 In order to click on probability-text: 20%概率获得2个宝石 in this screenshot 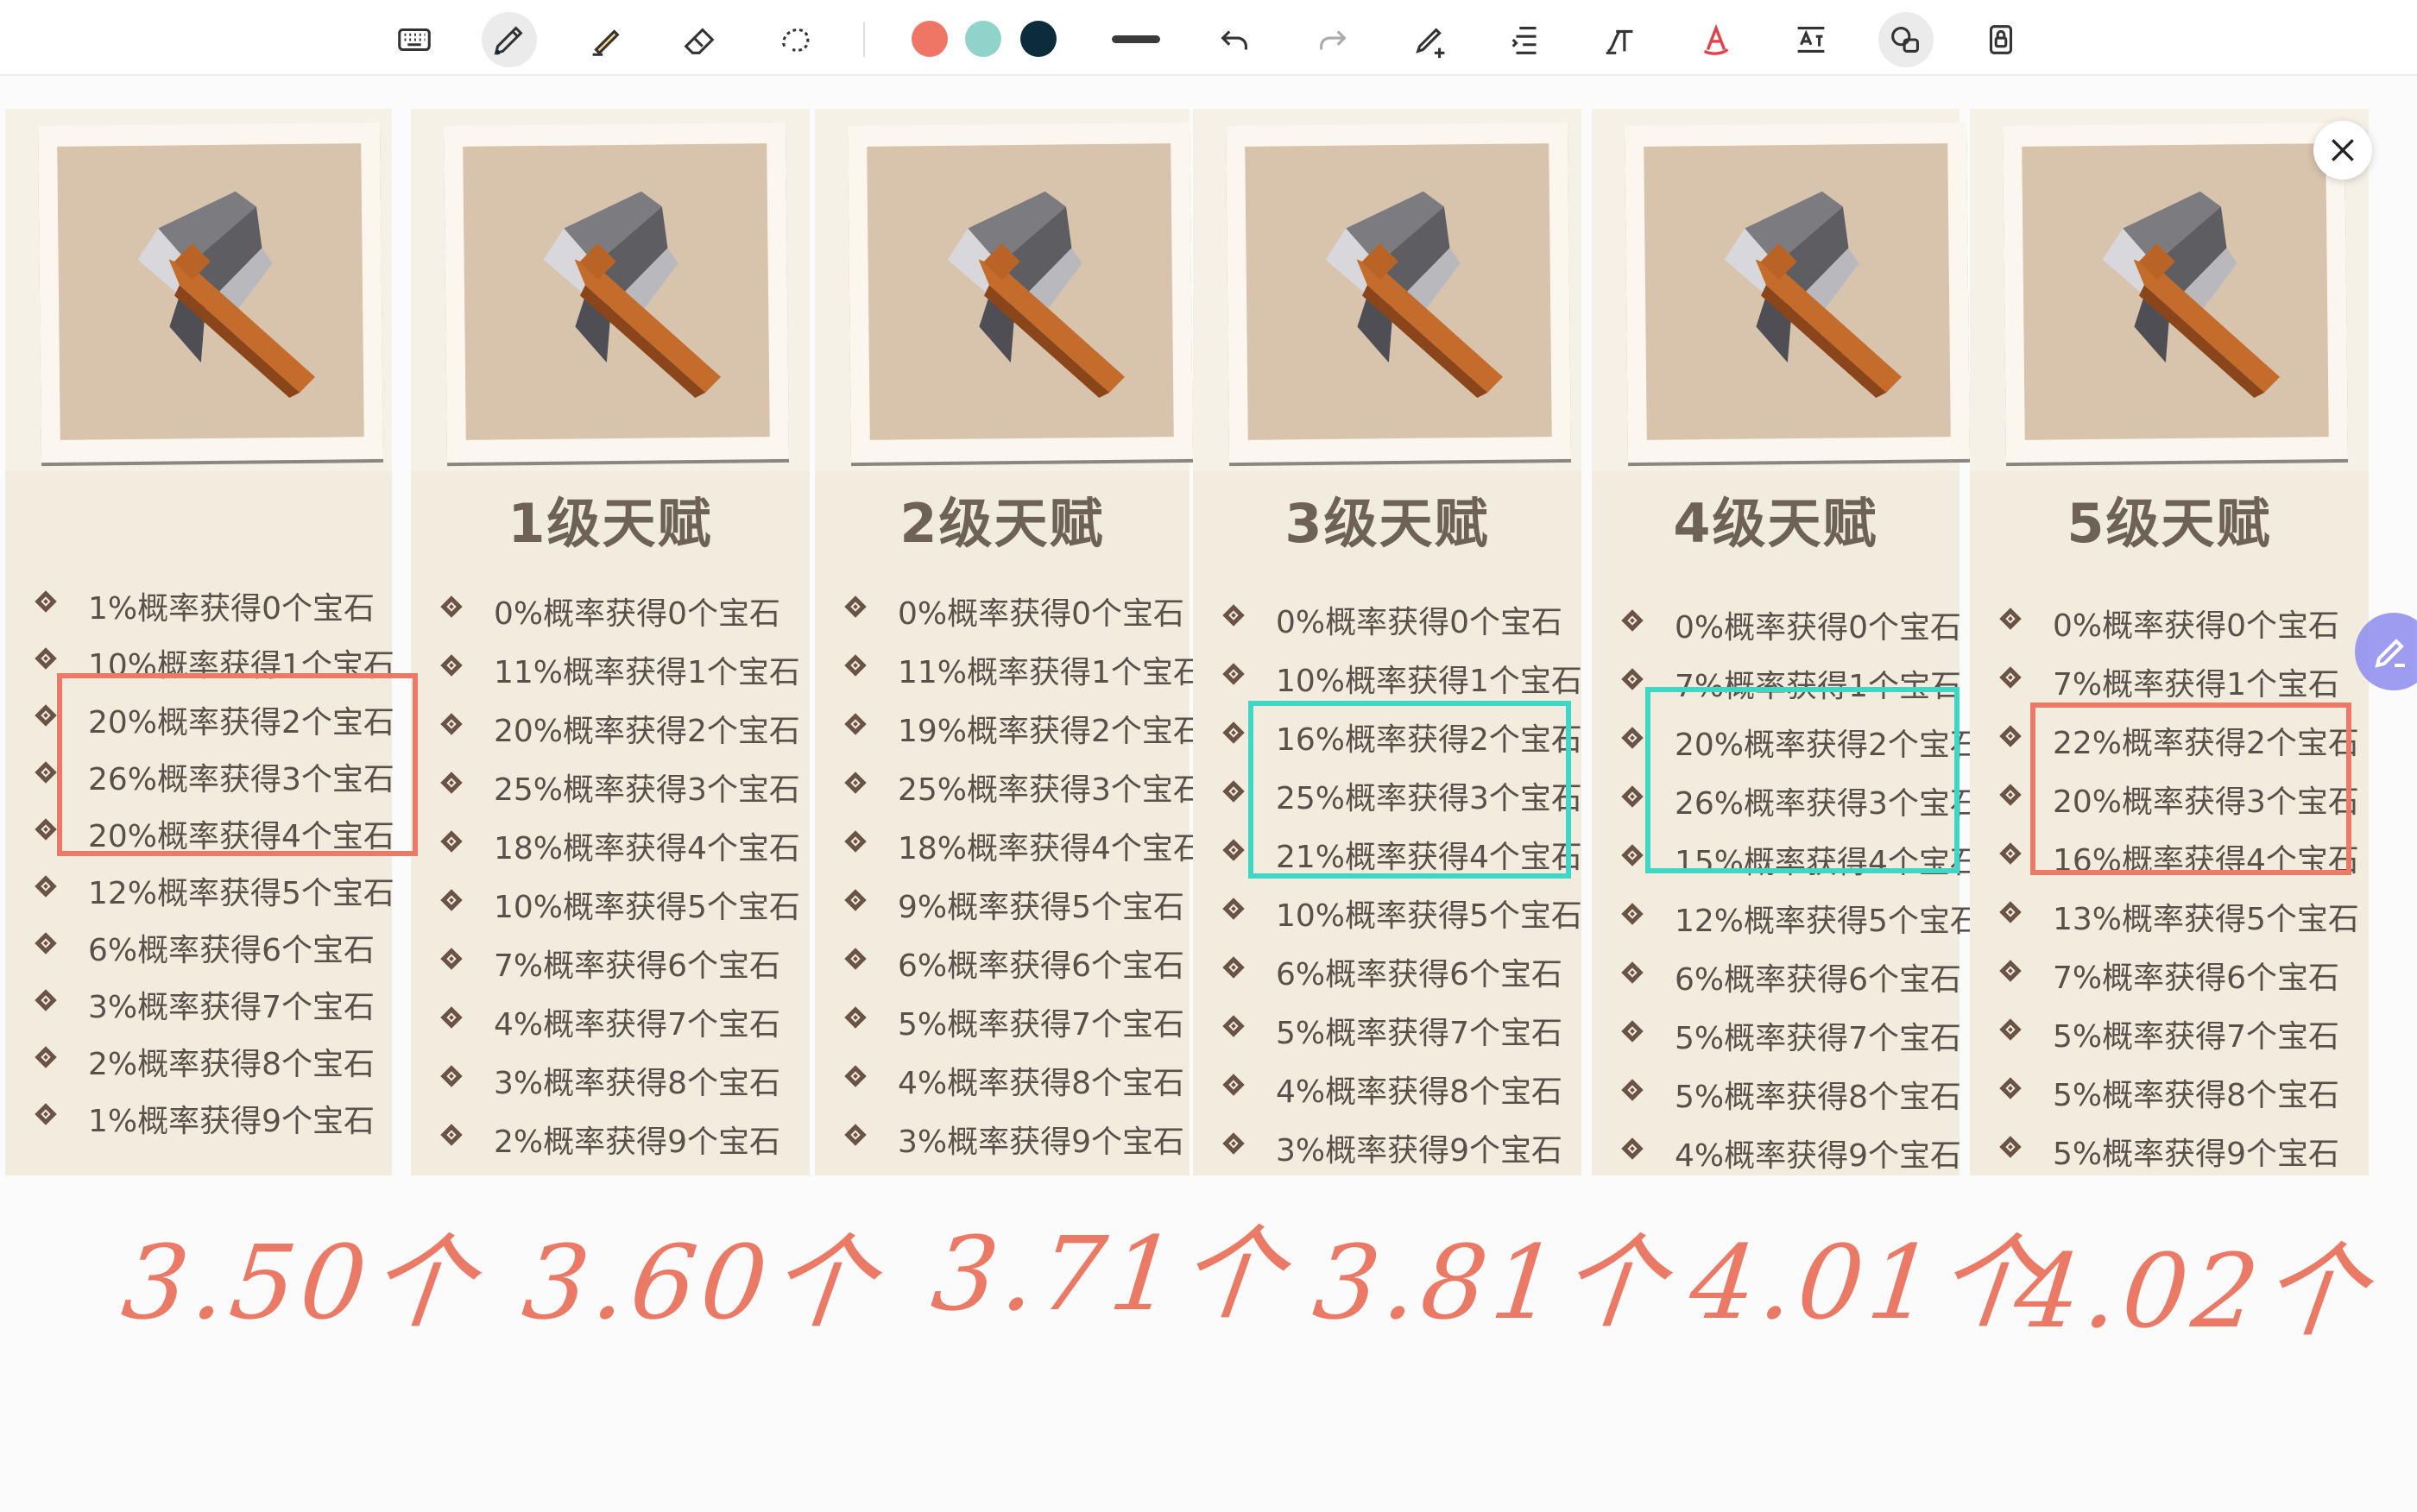, I will do `click(647, 732)`.